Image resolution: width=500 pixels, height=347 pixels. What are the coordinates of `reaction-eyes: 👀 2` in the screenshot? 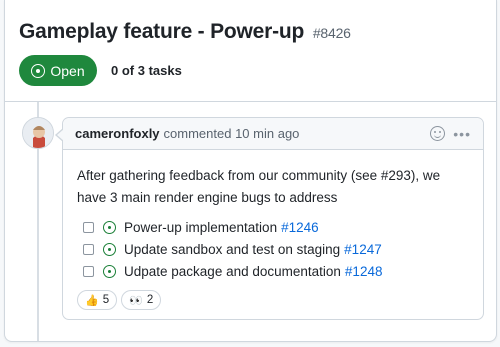 It's located at (141, 300).